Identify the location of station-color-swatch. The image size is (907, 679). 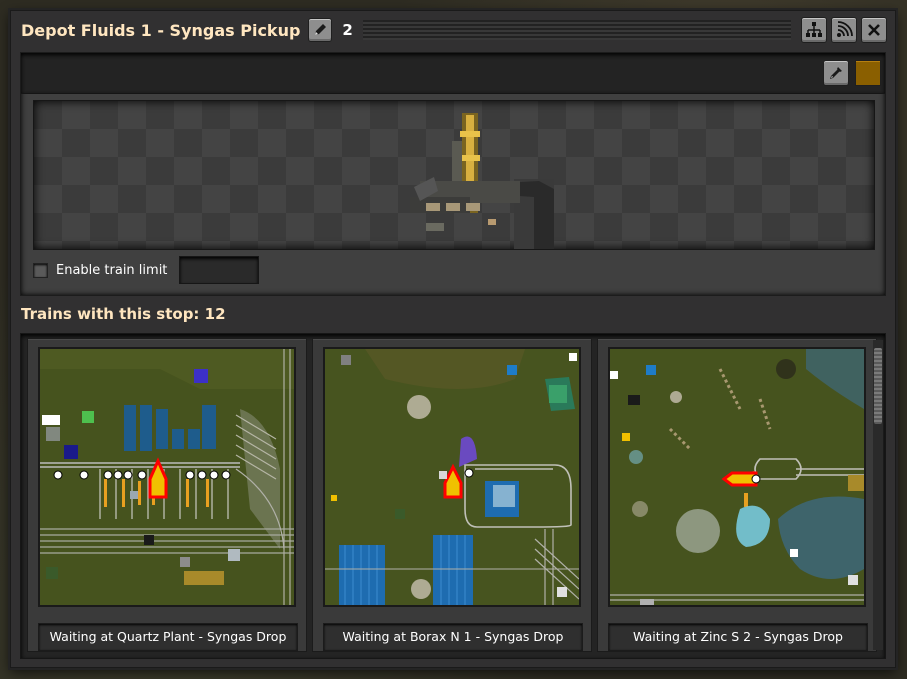
(868, 73).